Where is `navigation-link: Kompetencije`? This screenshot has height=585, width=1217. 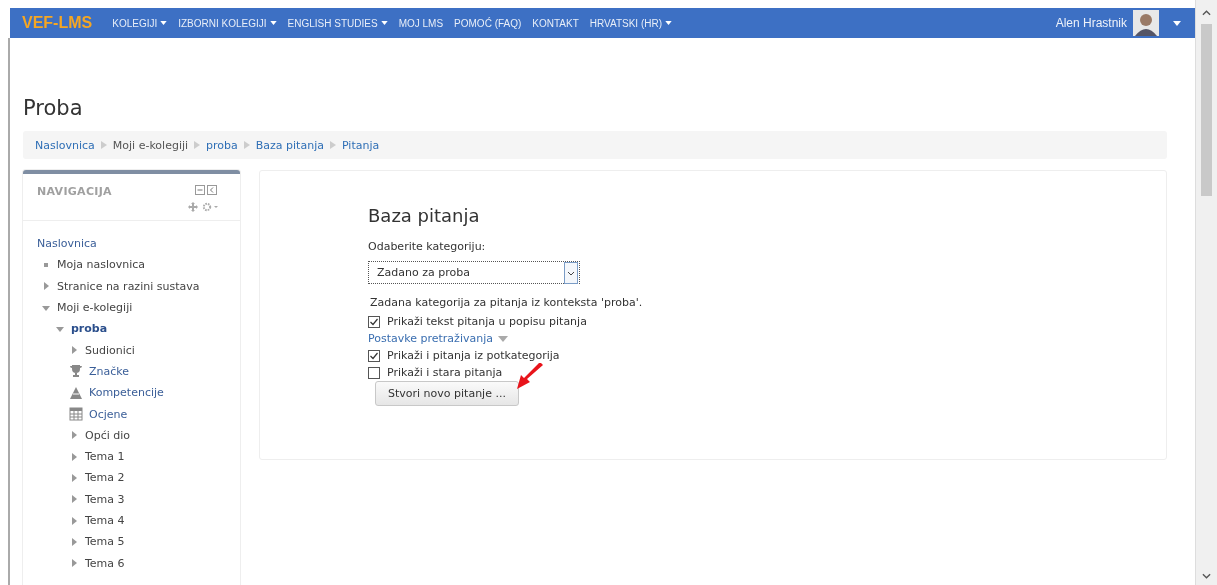 navigation-link: Kompetencije is located at coordinates (126, 393).